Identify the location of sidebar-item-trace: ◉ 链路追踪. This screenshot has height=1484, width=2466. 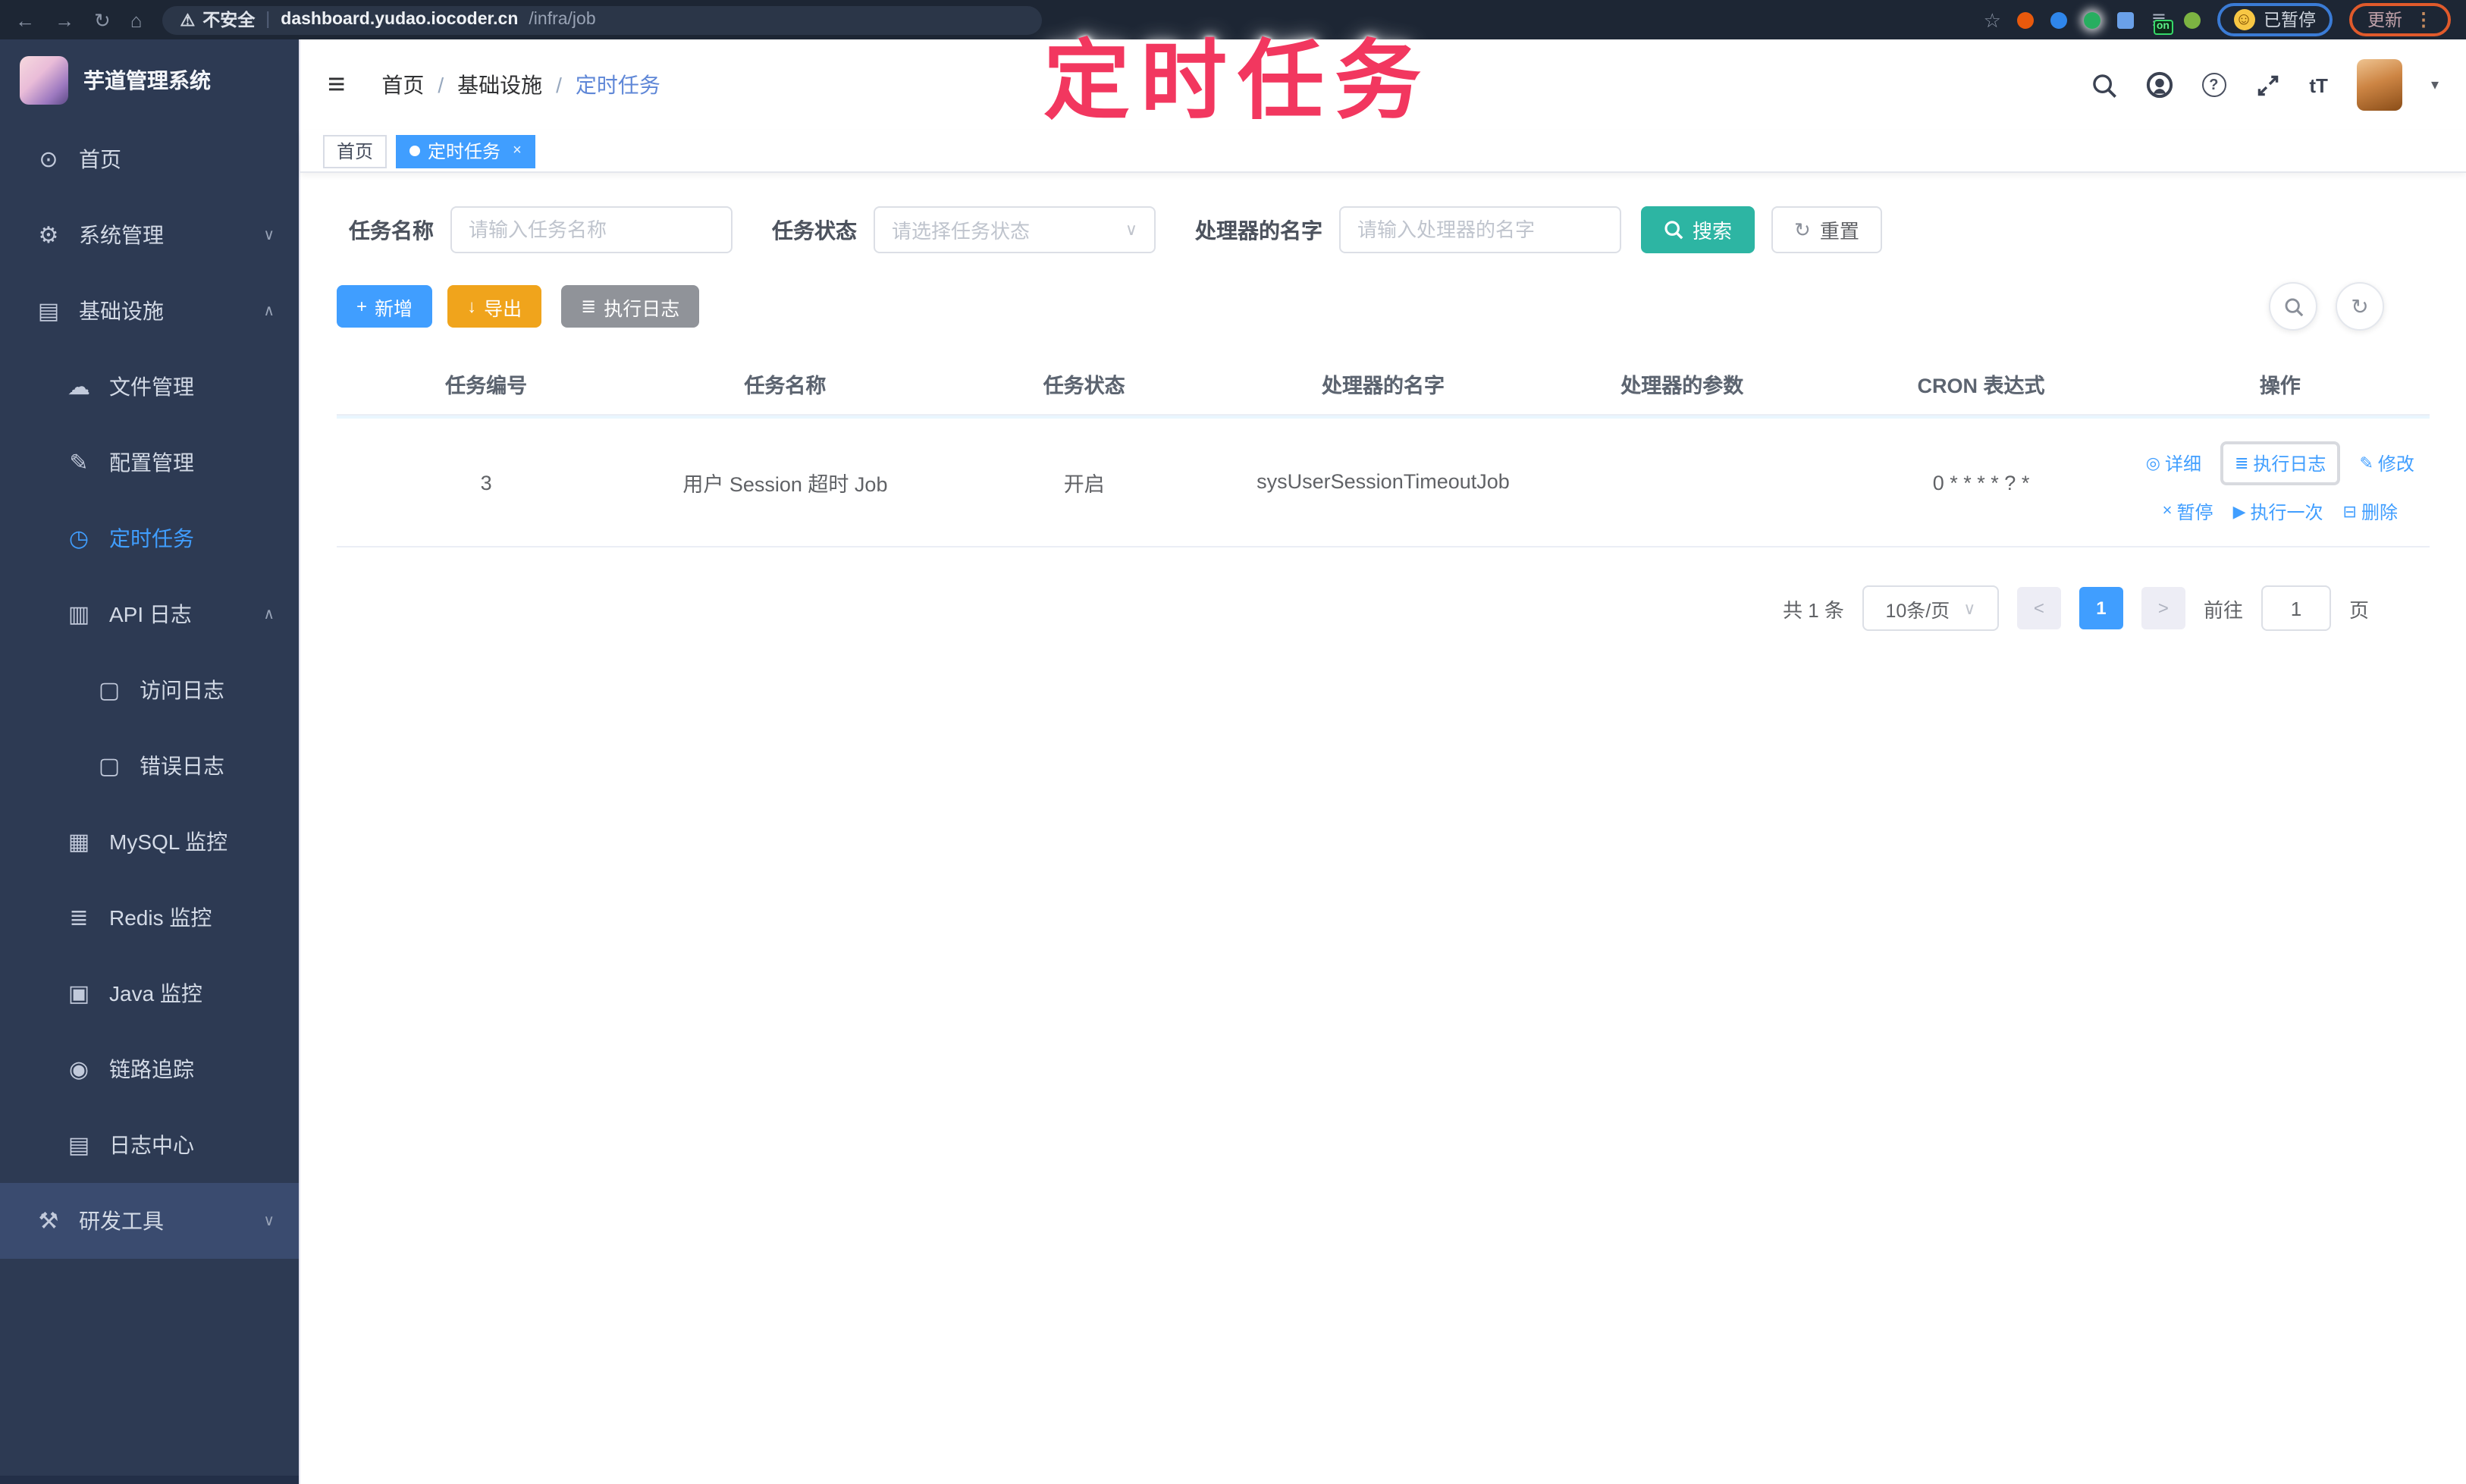
(149, 1069).